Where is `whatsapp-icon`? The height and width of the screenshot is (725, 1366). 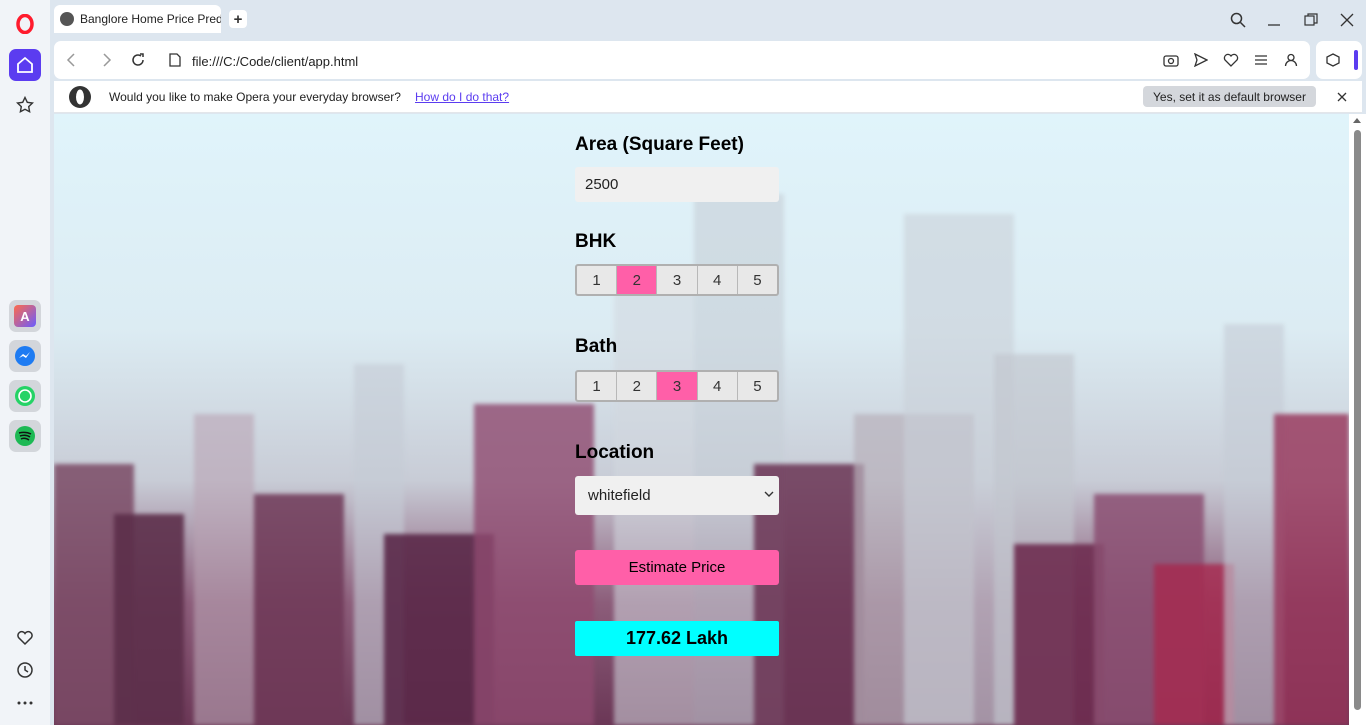
whatsapp-icon is located at coordinates (25, 396).